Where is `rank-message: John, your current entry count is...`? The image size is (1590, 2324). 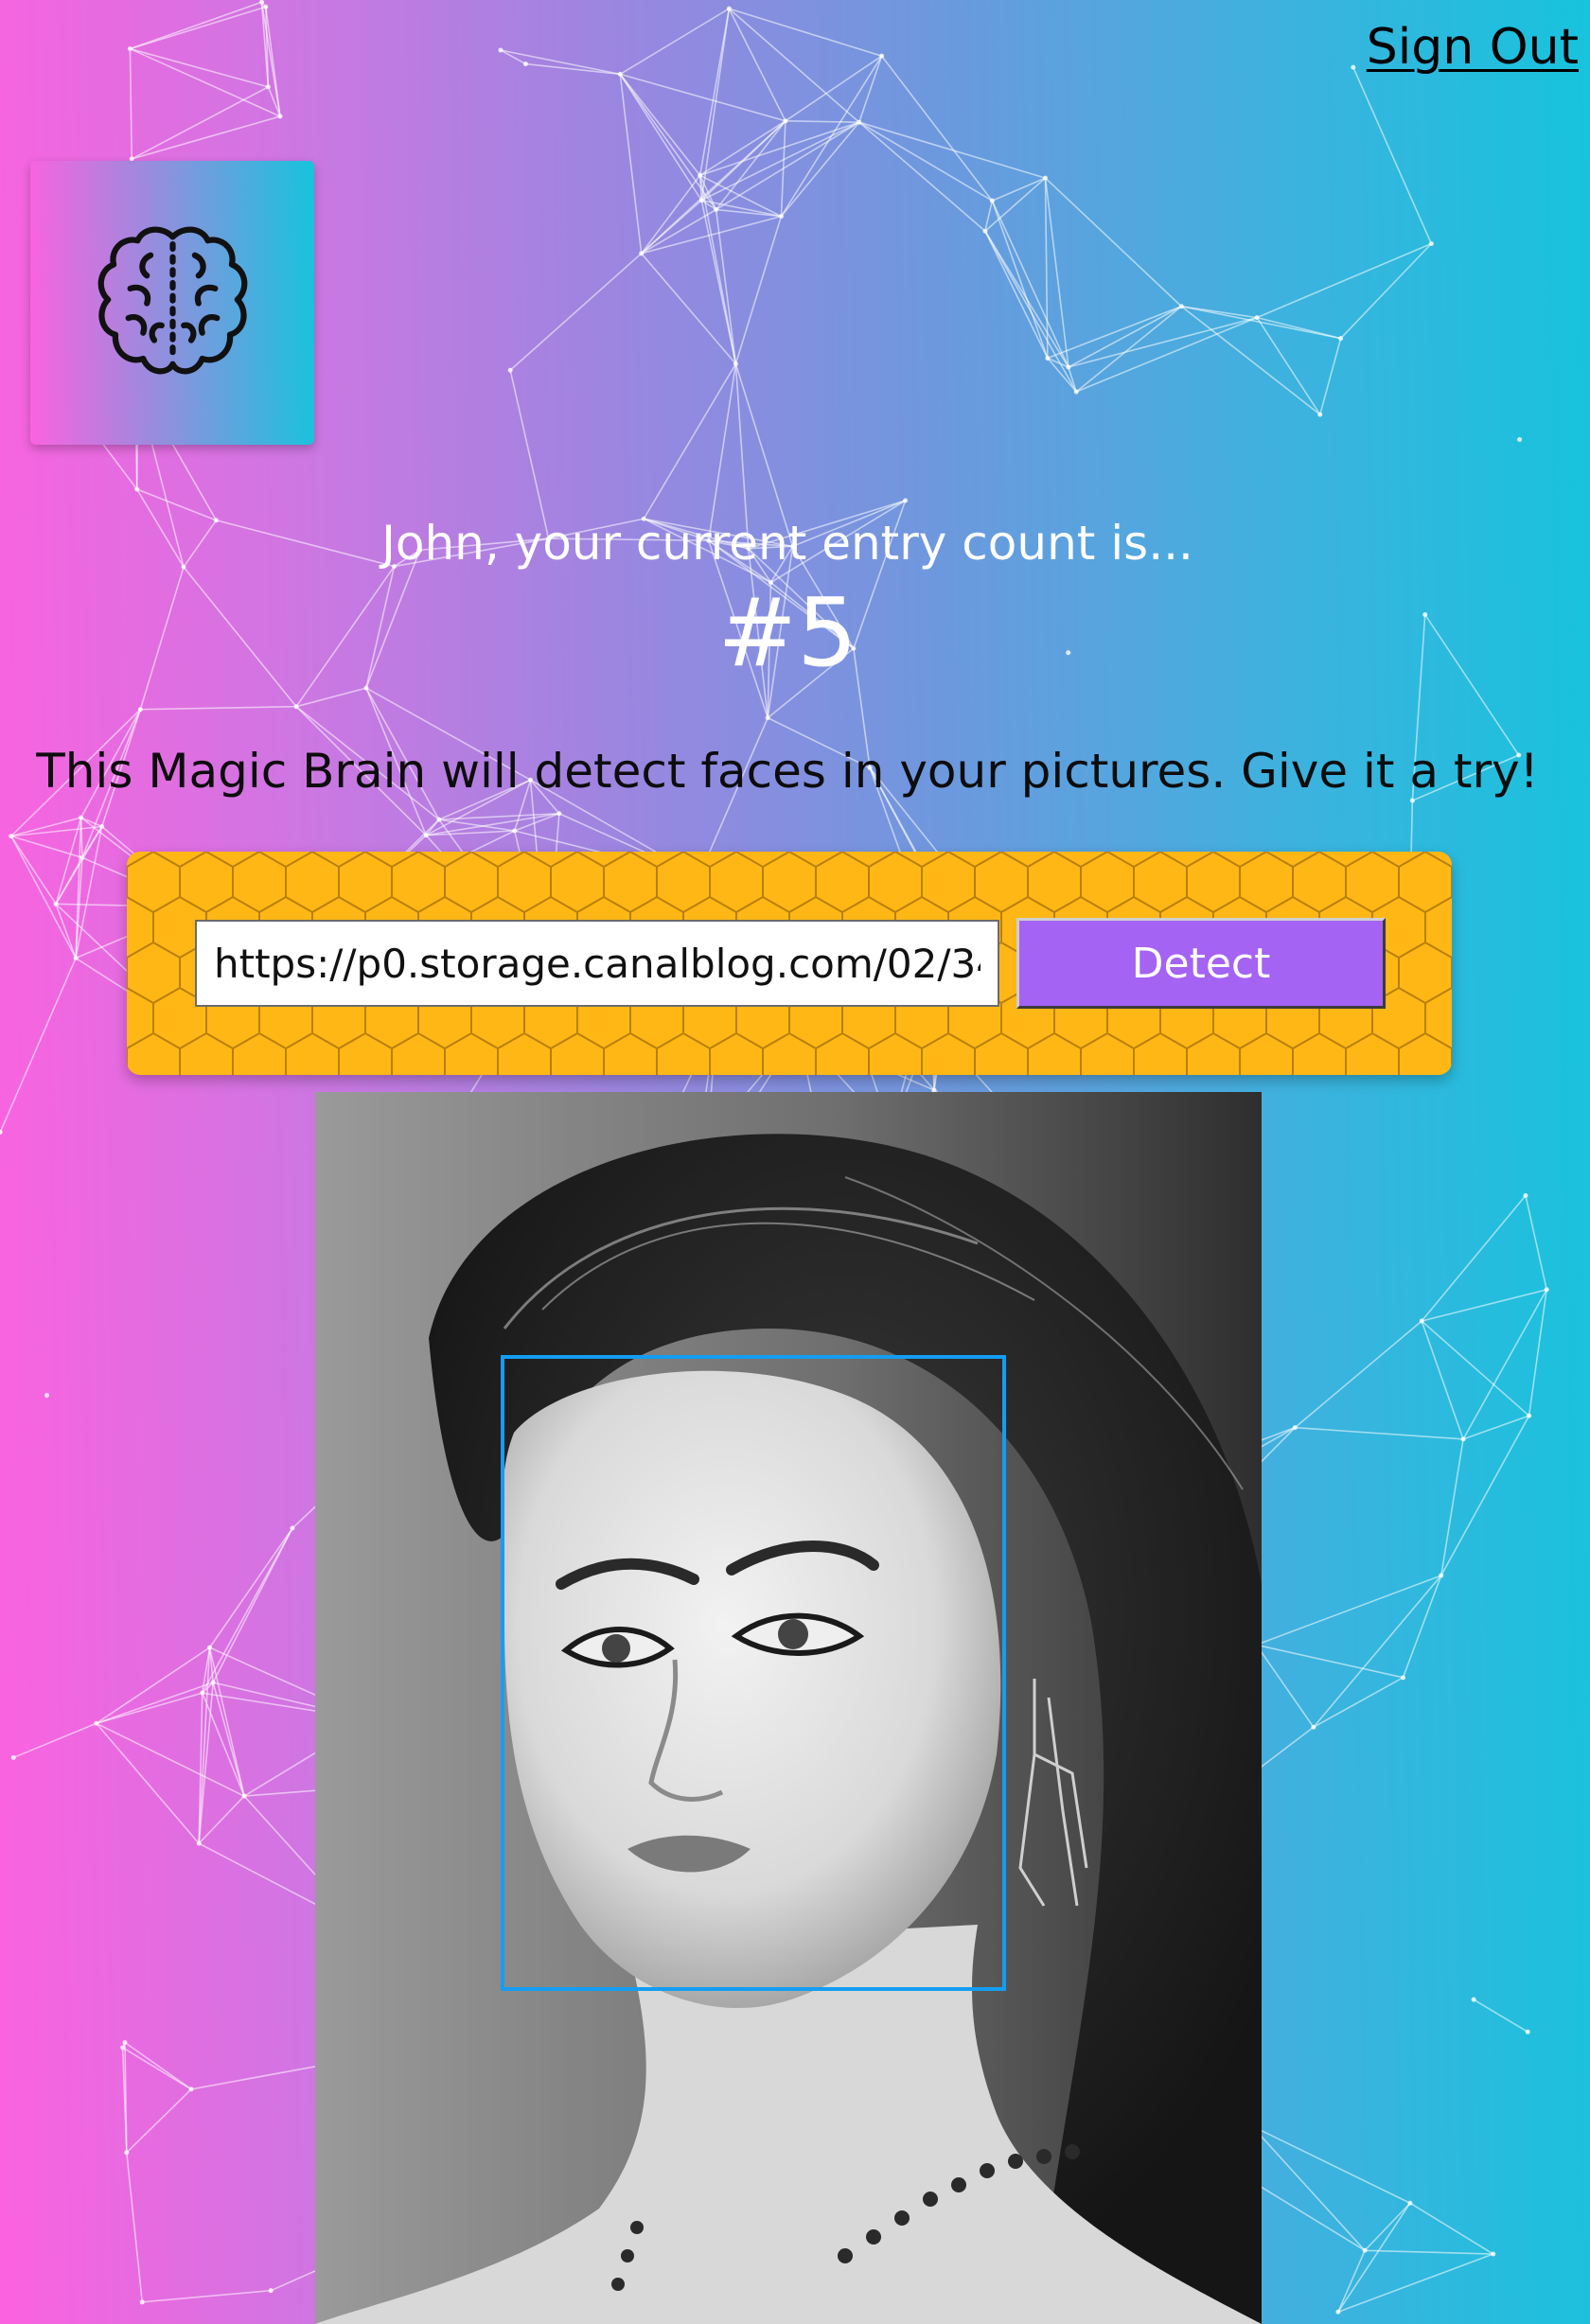 rank-message: John, your current entry count is... is located at coordinates (787, 543).